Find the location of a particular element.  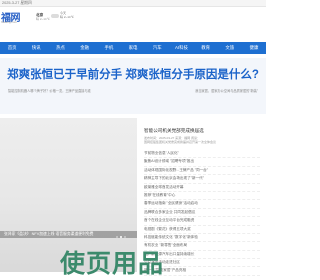

nav-item-ai: AI科技 is located at coordinates (181, 48).